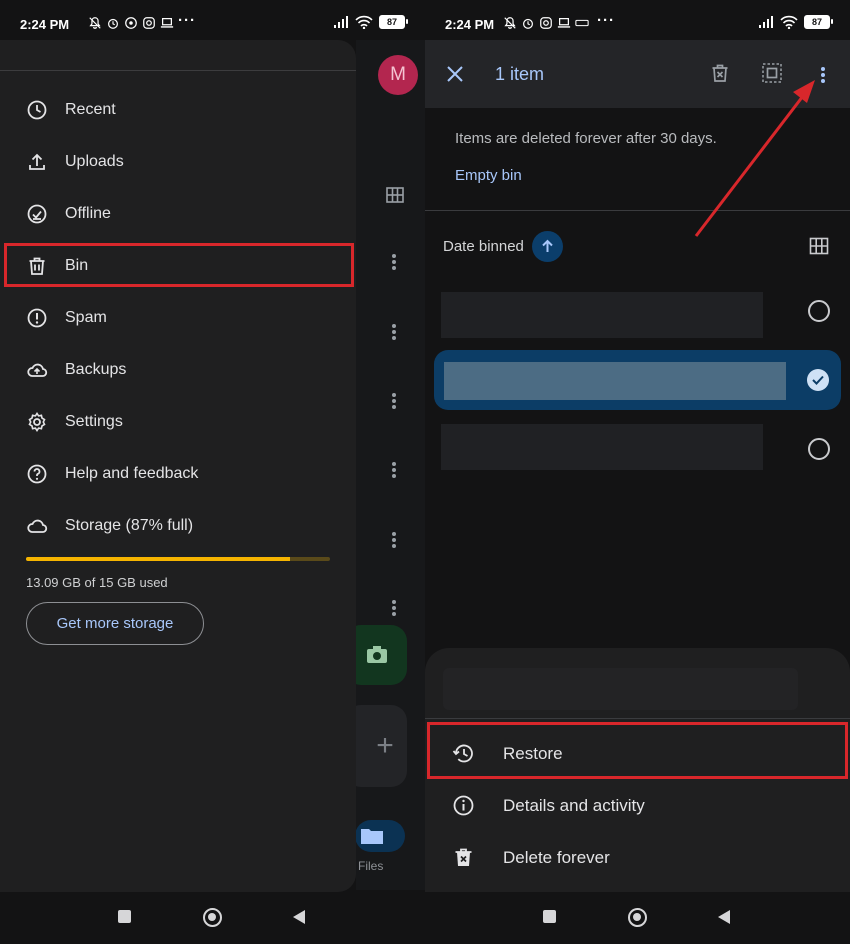  What do you see at coordinates (371, 866) in the screenshot?
I see `files-tab-label: Files` at bounding box center [371, 866].